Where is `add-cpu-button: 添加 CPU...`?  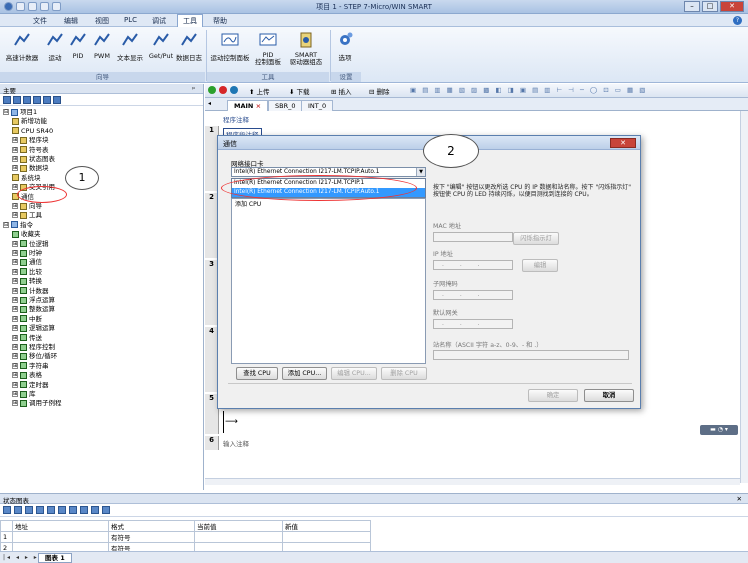 add-cpu-button: 添加 CPU... is located at coordinates (304, 373).